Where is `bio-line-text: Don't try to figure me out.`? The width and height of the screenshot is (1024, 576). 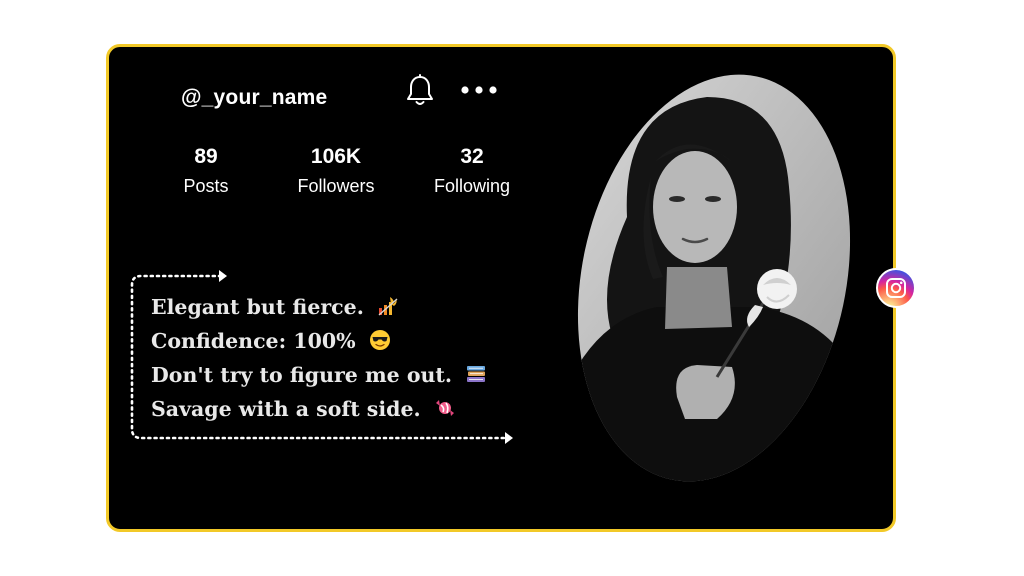
bio-line-text: Don't try to figure me out. is located at coordinates (302, 375).